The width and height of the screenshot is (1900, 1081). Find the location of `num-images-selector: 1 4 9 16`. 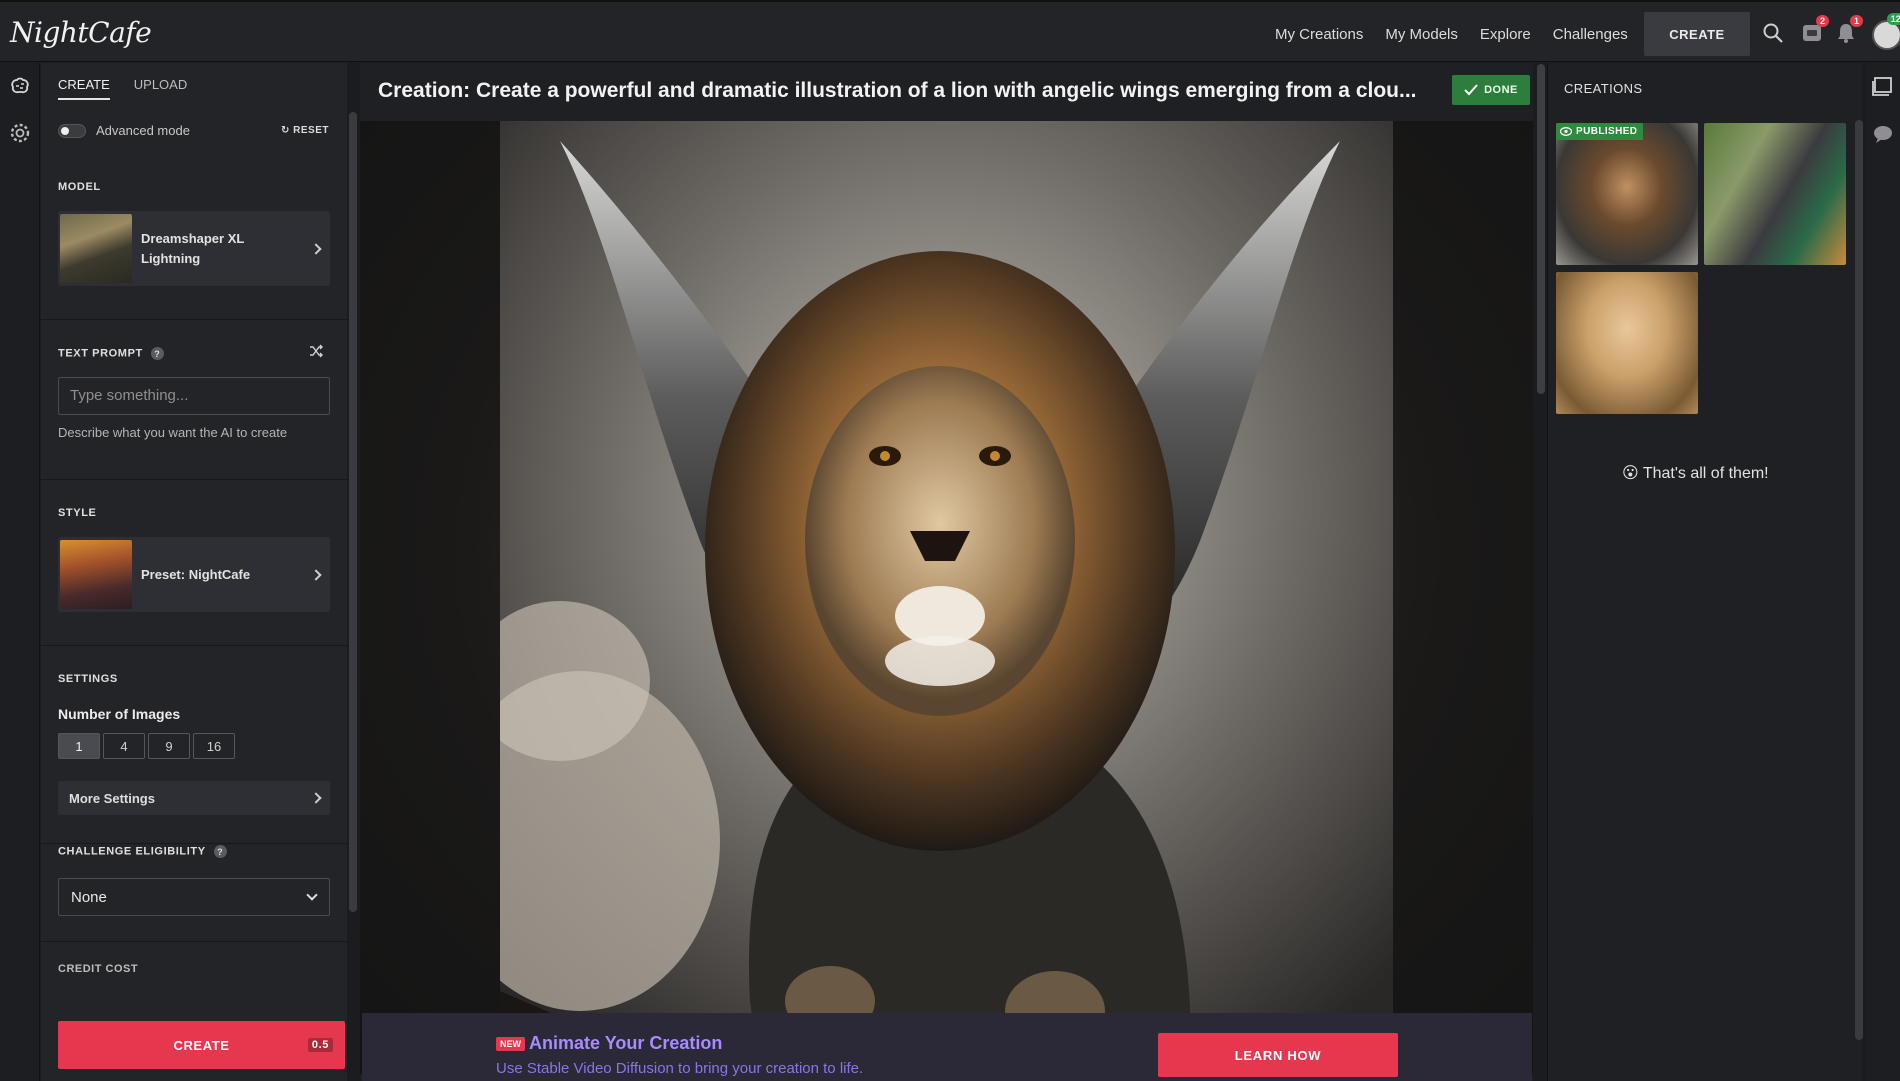

num-images-selector: 1 4 9 16 is located at coordinates (146, 746).